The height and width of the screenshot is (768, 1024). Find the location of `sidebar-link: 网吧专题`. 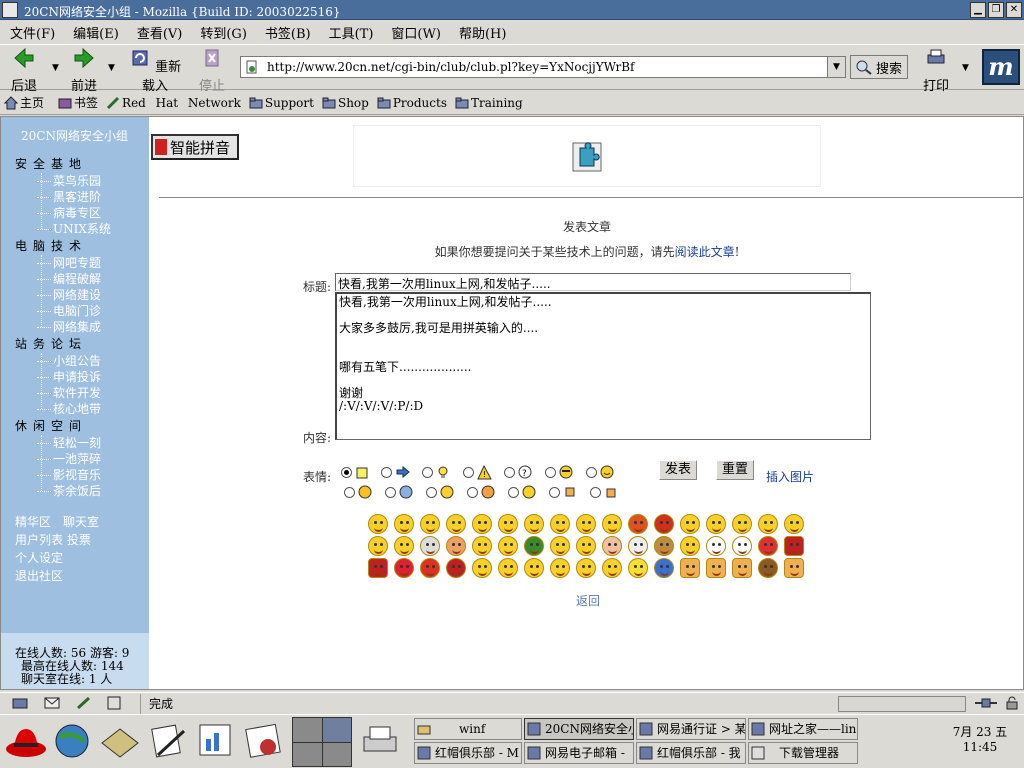

sidebar-link: 网吧专题 is located at coordinates (69, 262).